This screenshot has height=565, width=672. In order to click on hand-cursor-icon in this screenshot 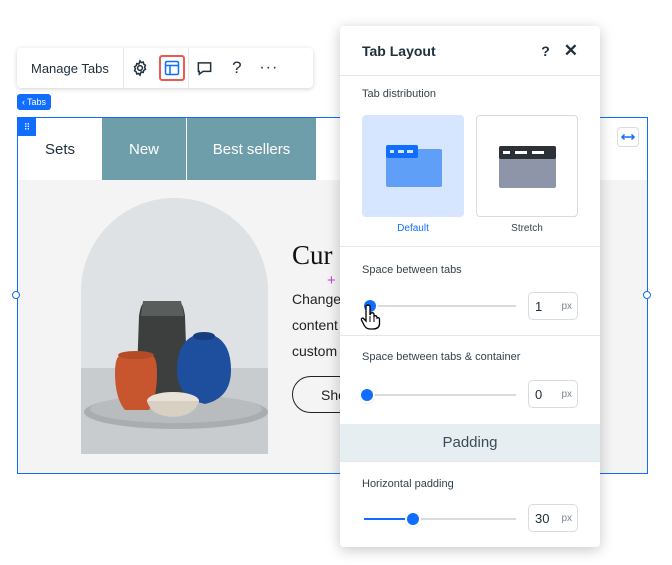, I will do `click(370, 317)`.